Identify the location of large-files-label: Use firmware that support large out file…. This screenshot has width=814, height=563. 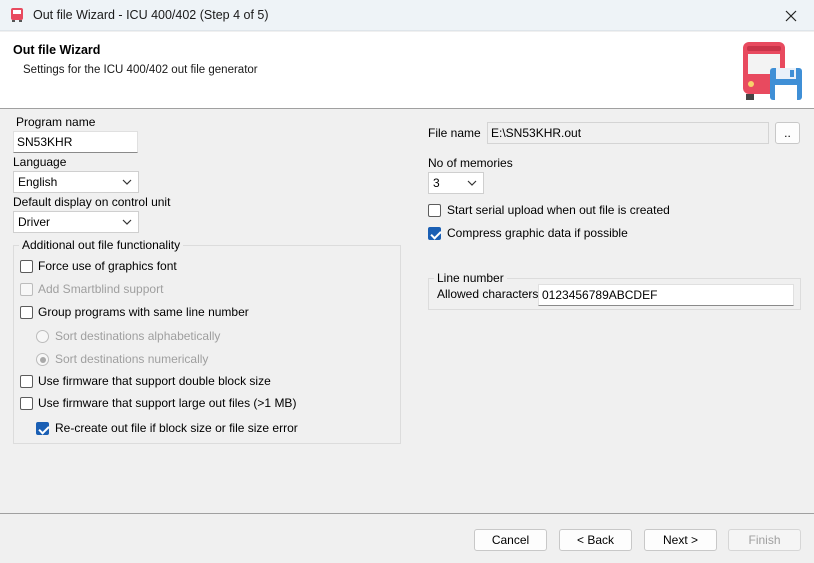
(167, 403).